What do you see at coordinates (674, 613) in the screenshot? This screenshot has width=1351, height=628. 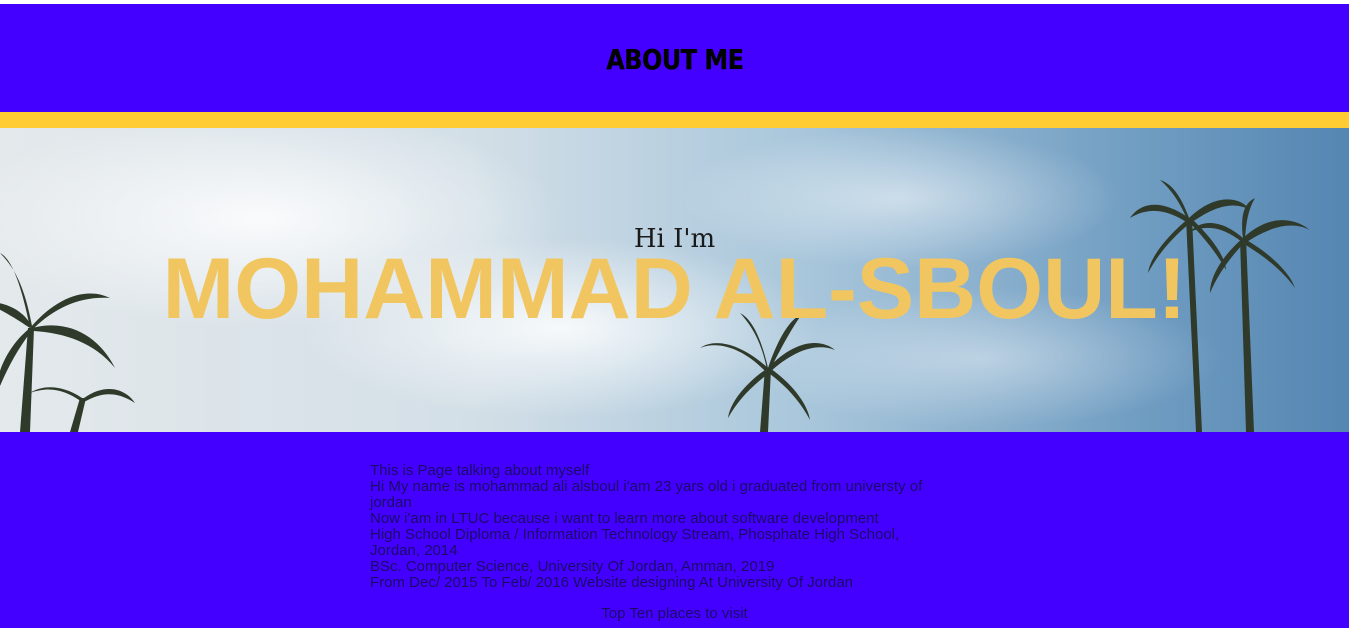 I see `top-ten-places-link: Top Ten places to visit` at bounding box center [674, 613].